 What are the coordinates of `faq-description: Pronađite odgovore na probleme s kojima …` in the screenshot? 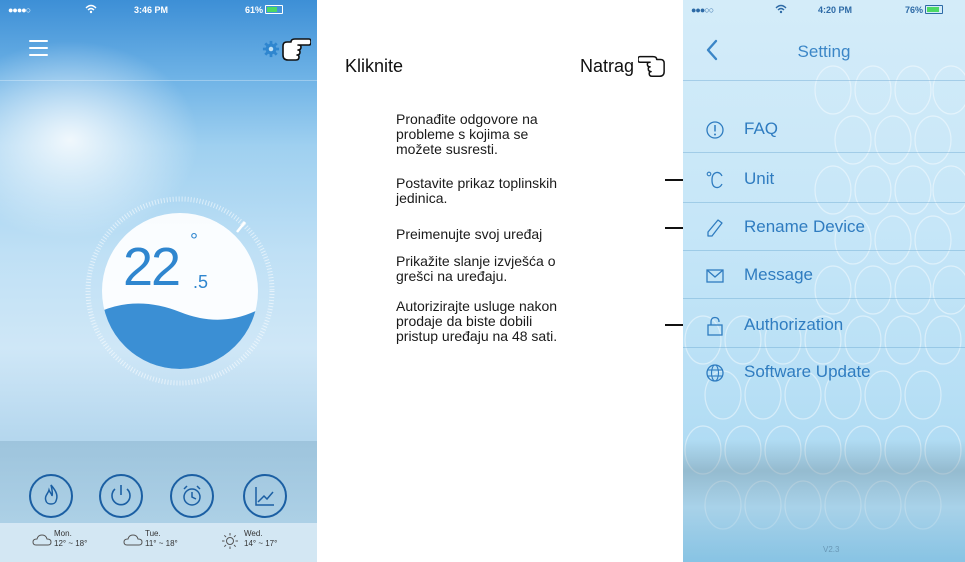 It's located at (467, 134).